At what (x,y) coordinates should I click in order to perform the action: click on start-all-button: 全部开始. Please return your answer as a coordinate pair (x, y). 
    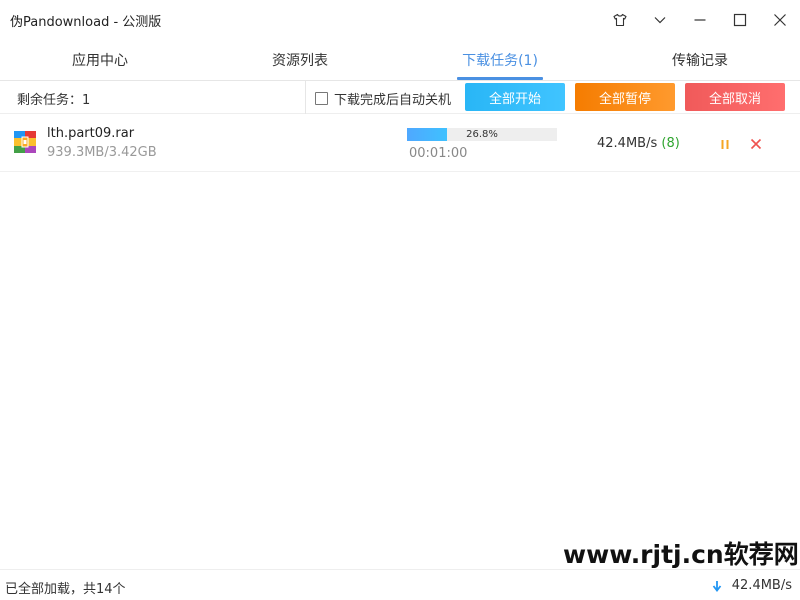
    Looking at the image, I should click on (515, 97).